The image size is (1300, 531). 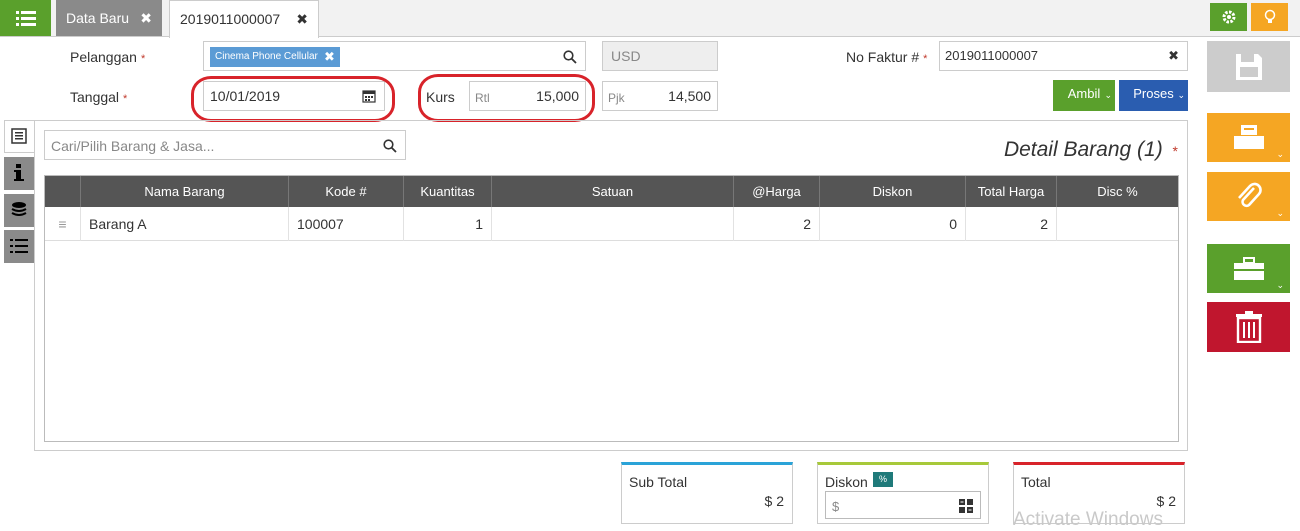 I want to click on invoice-number-value: 2019011000007, so click(x=992, y=55).